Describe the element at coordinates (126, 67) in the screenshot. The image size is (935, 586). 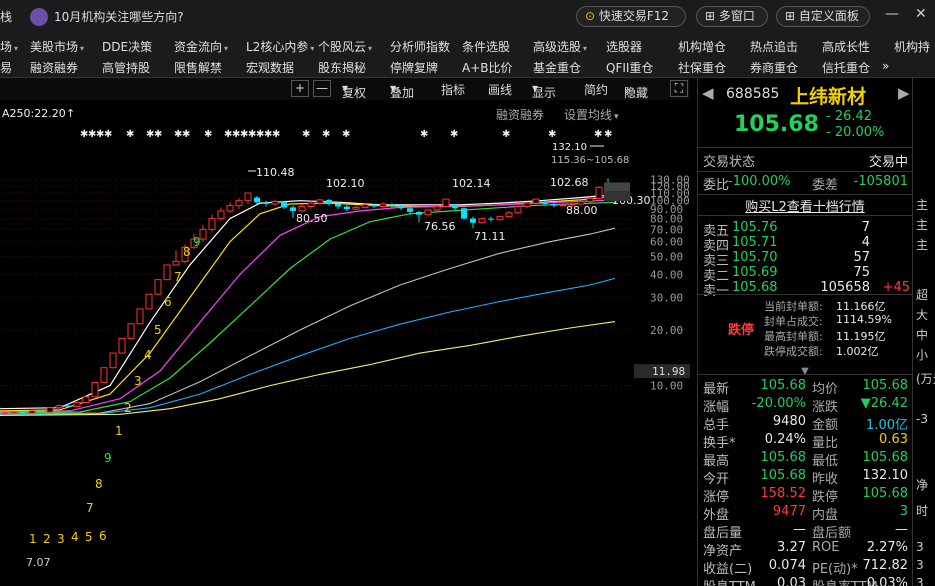
I see `menu-item: 高管持股` at that location.